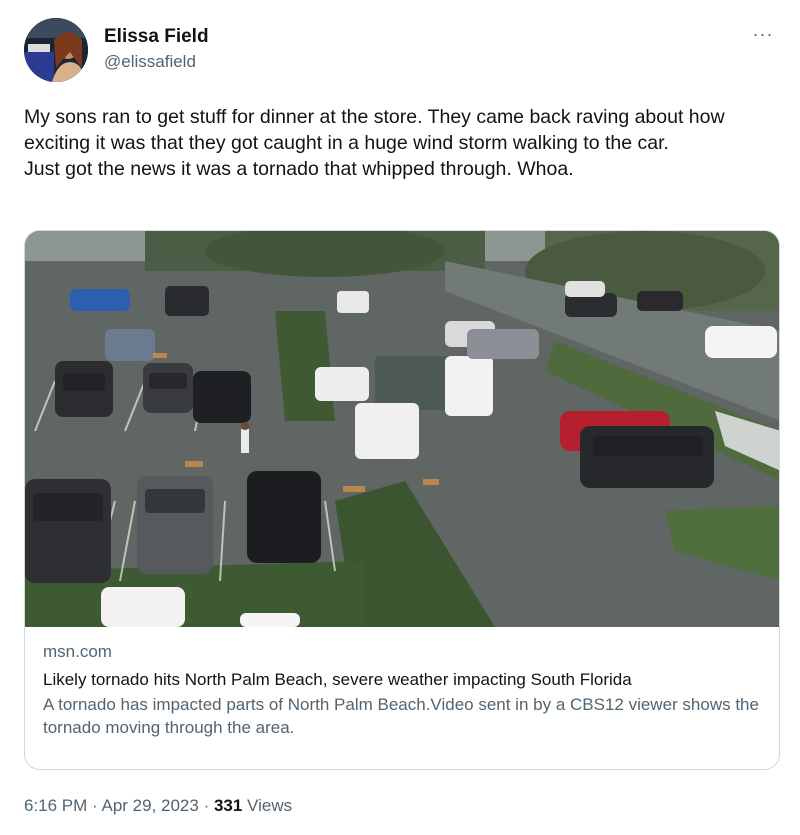 Image resolution: width=800 pixels, height=835 pixels. I want to click on more-options-icon: ···, so click(763, 34).